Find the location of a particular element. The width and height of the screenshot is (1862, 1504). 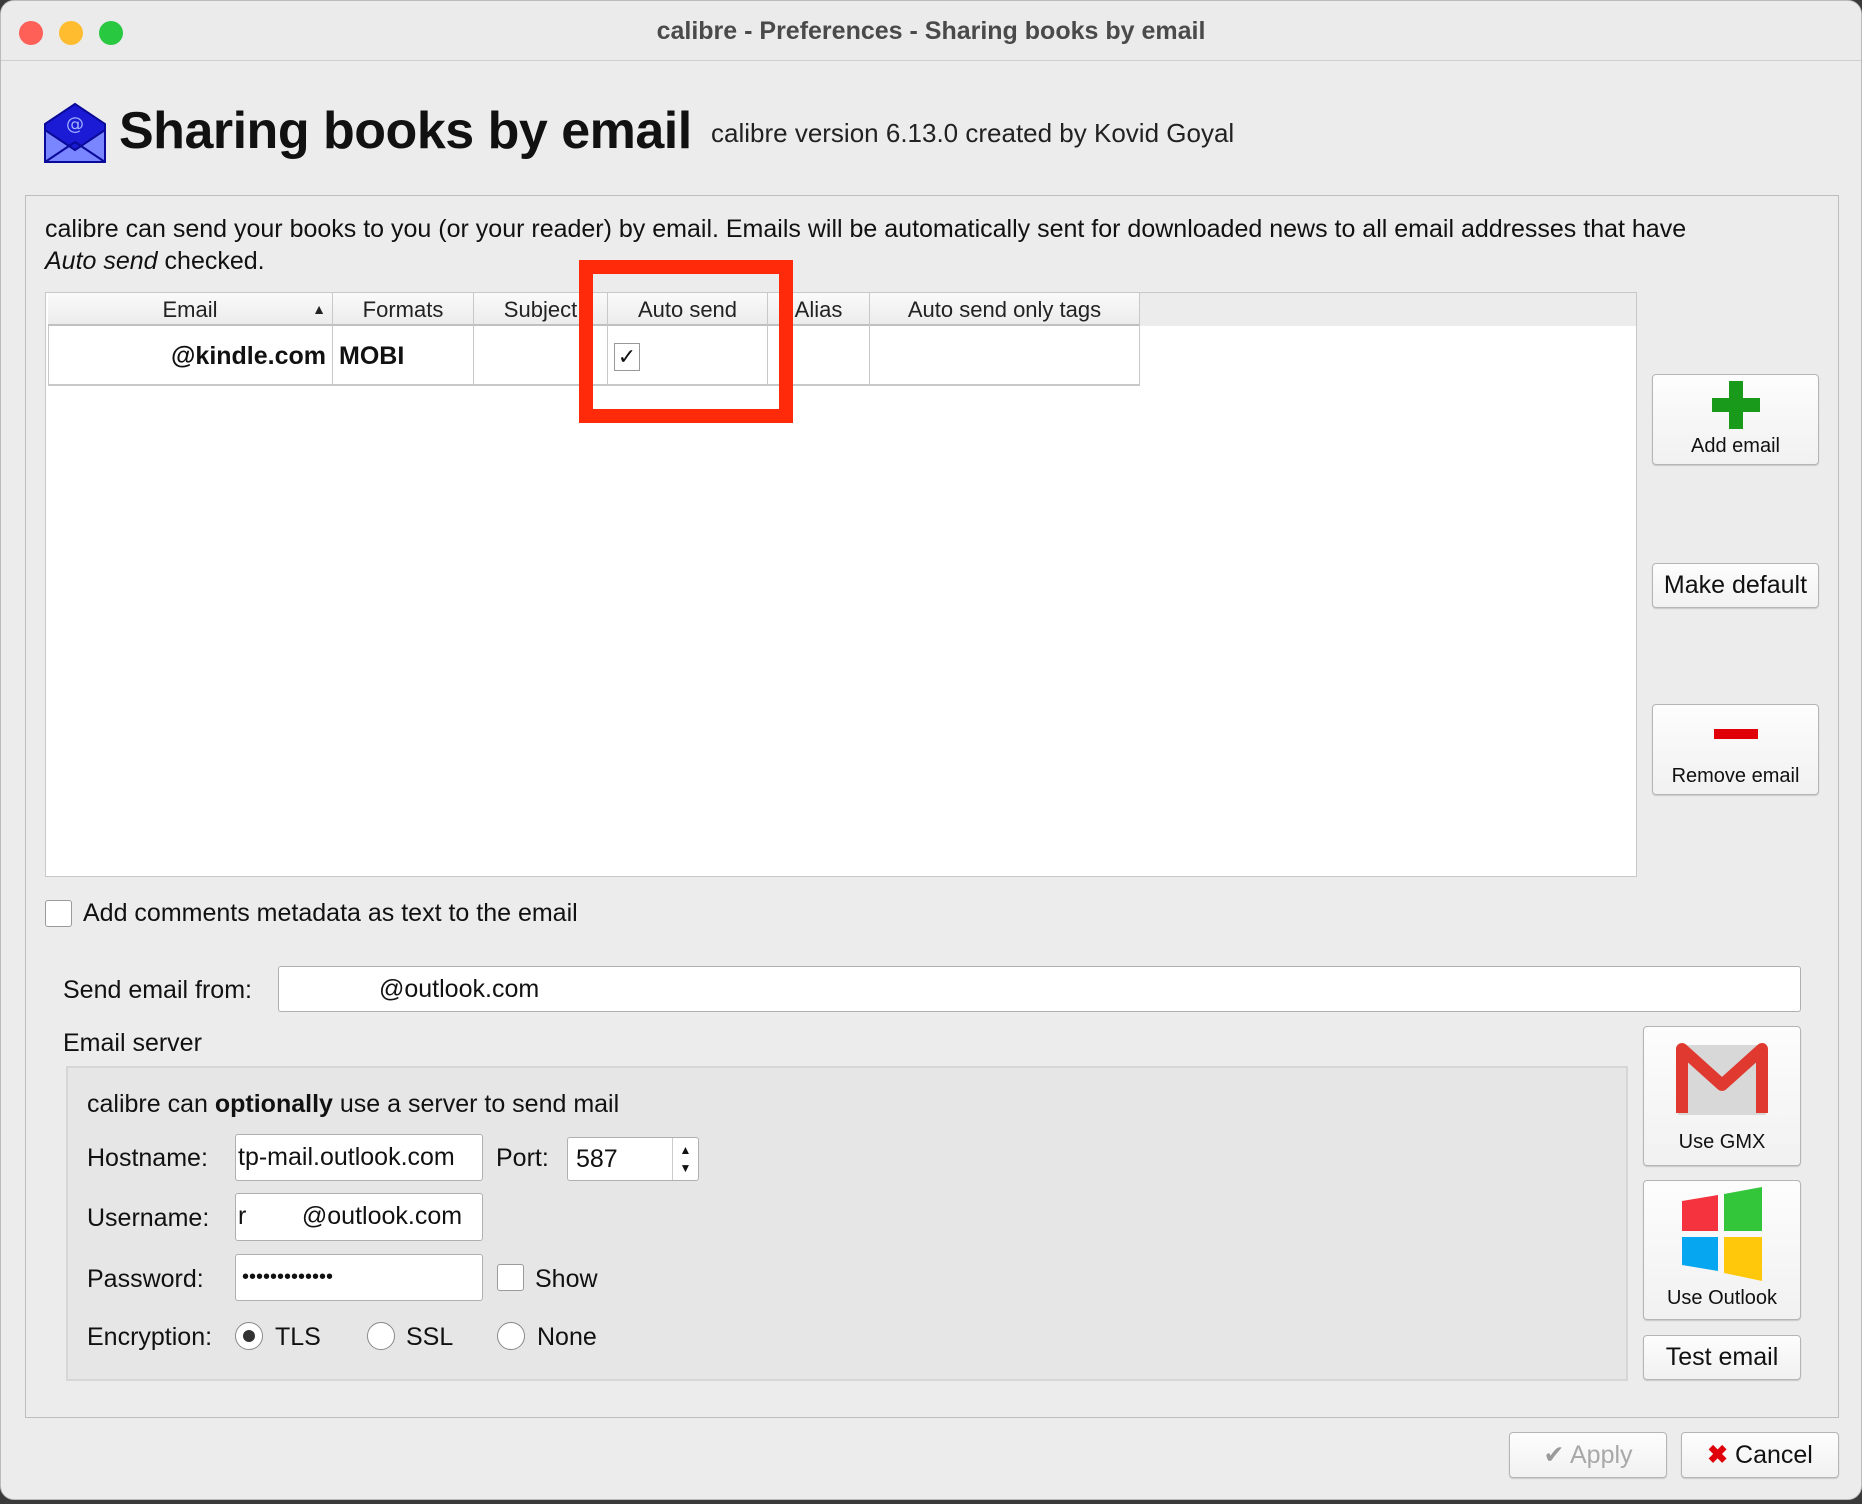

use-outlook-label: Use Outlook is located at coordinates (1722, 1298).